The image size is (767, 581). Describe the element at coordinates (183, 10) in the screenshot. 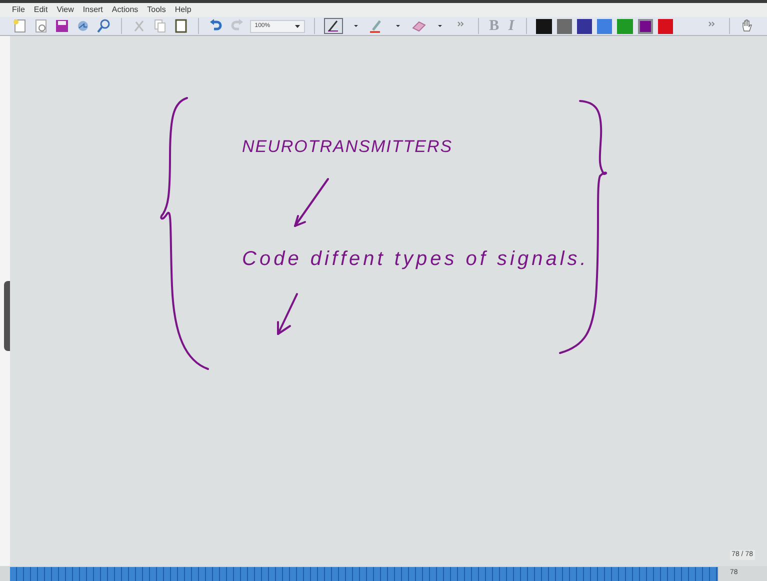

I see `menu-item: Help` at that location.